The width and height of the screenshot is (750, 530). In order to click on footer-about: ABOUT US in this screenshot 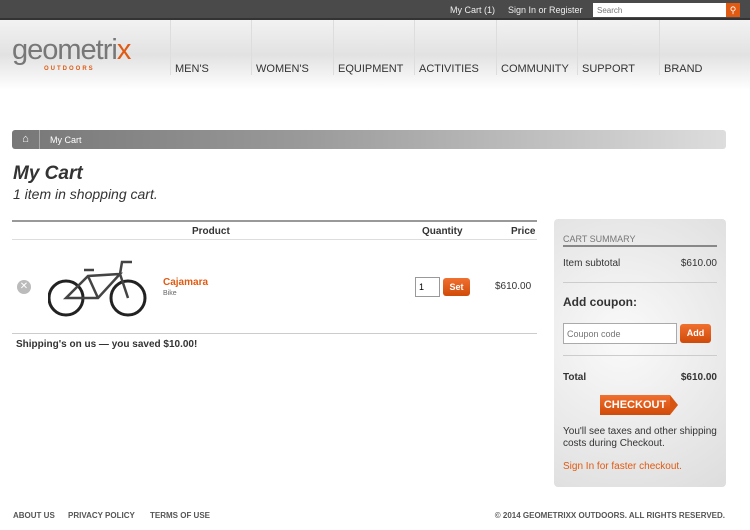, I will do `click(34, 515)`.